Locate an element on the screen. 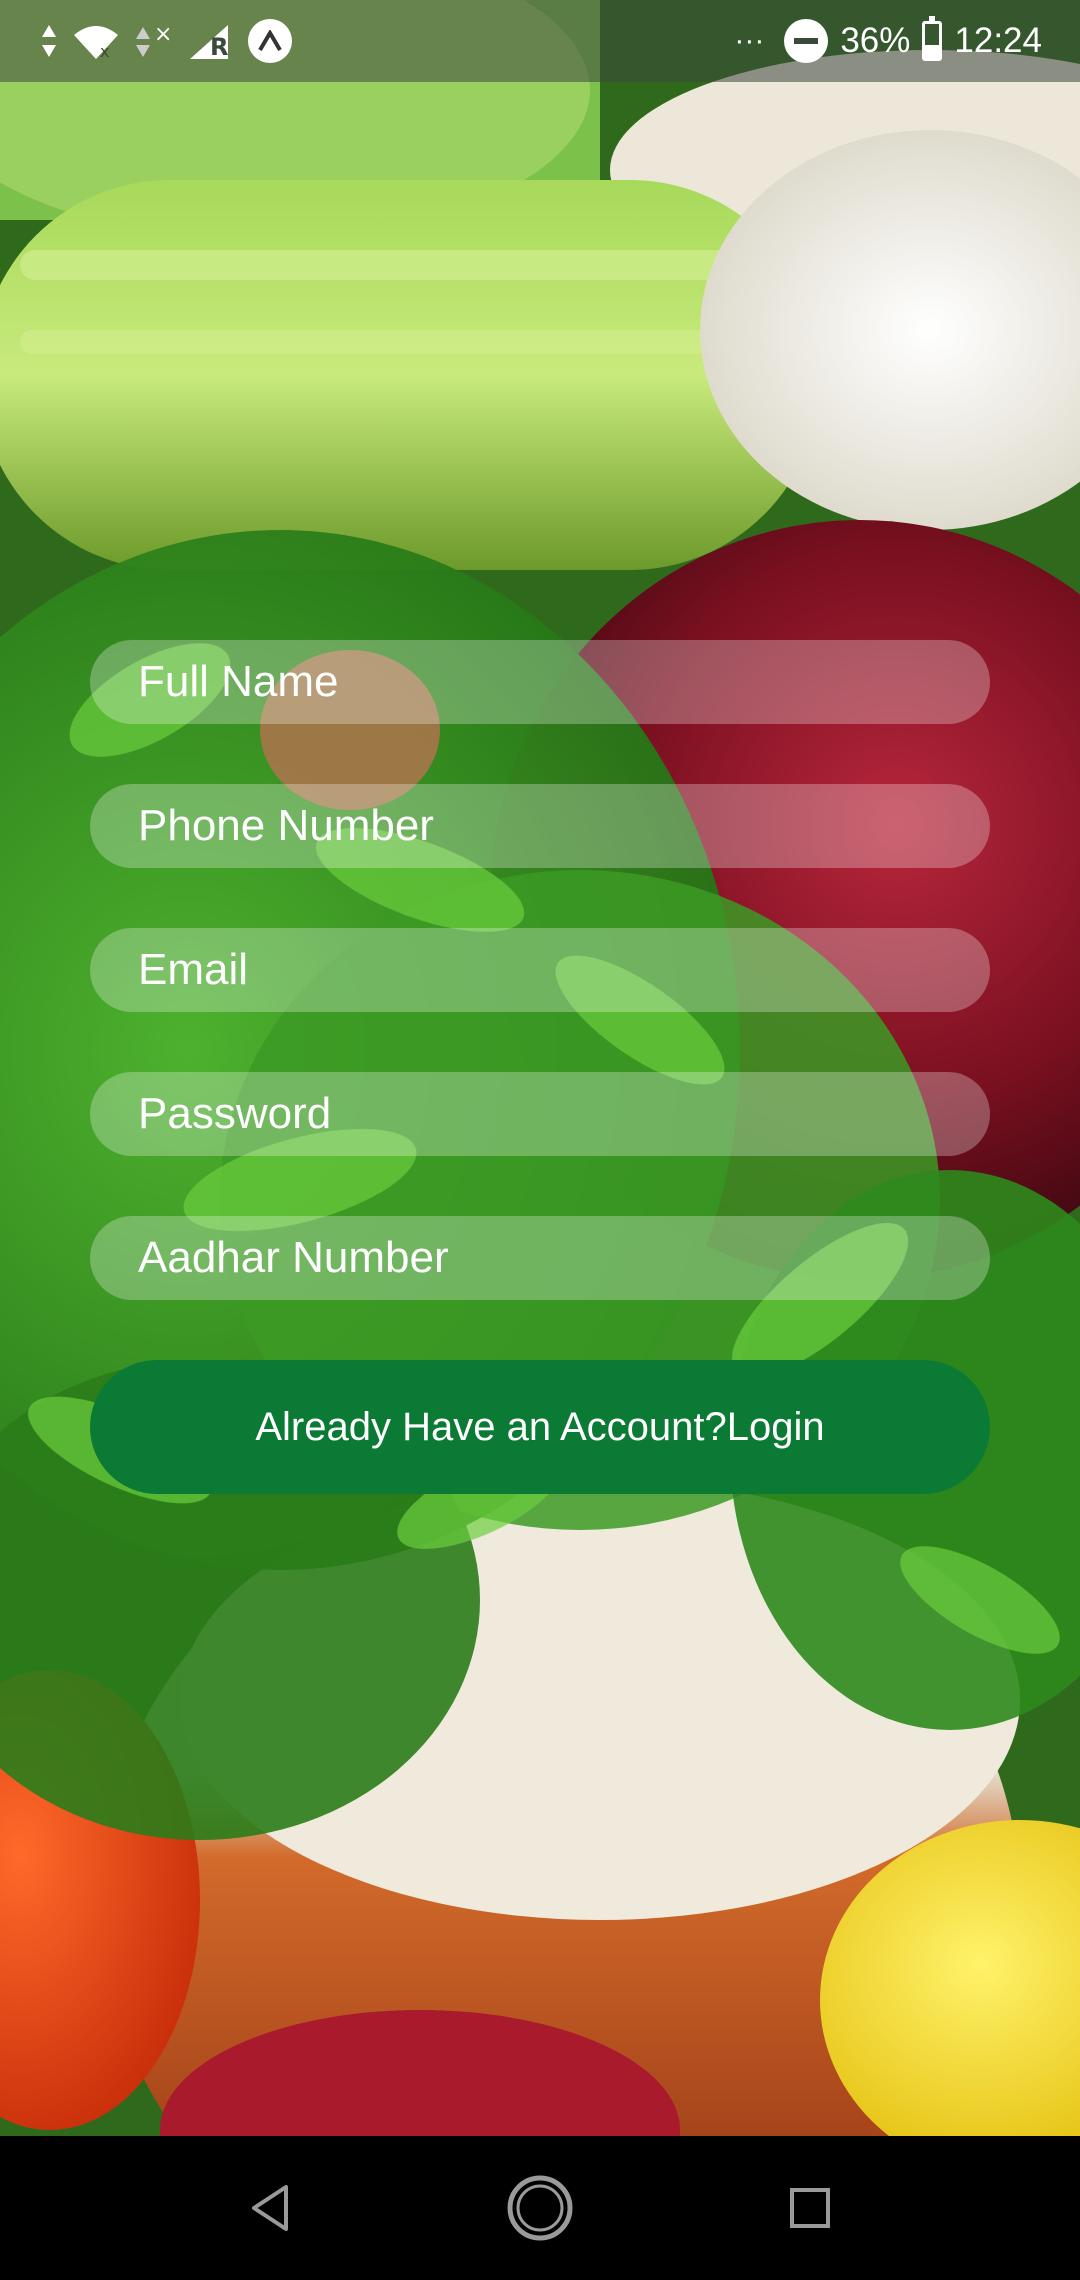 The height and width of the screenshot is (2280, 1080). aadhar-number-field-container is located at coordinates (540, 1258).